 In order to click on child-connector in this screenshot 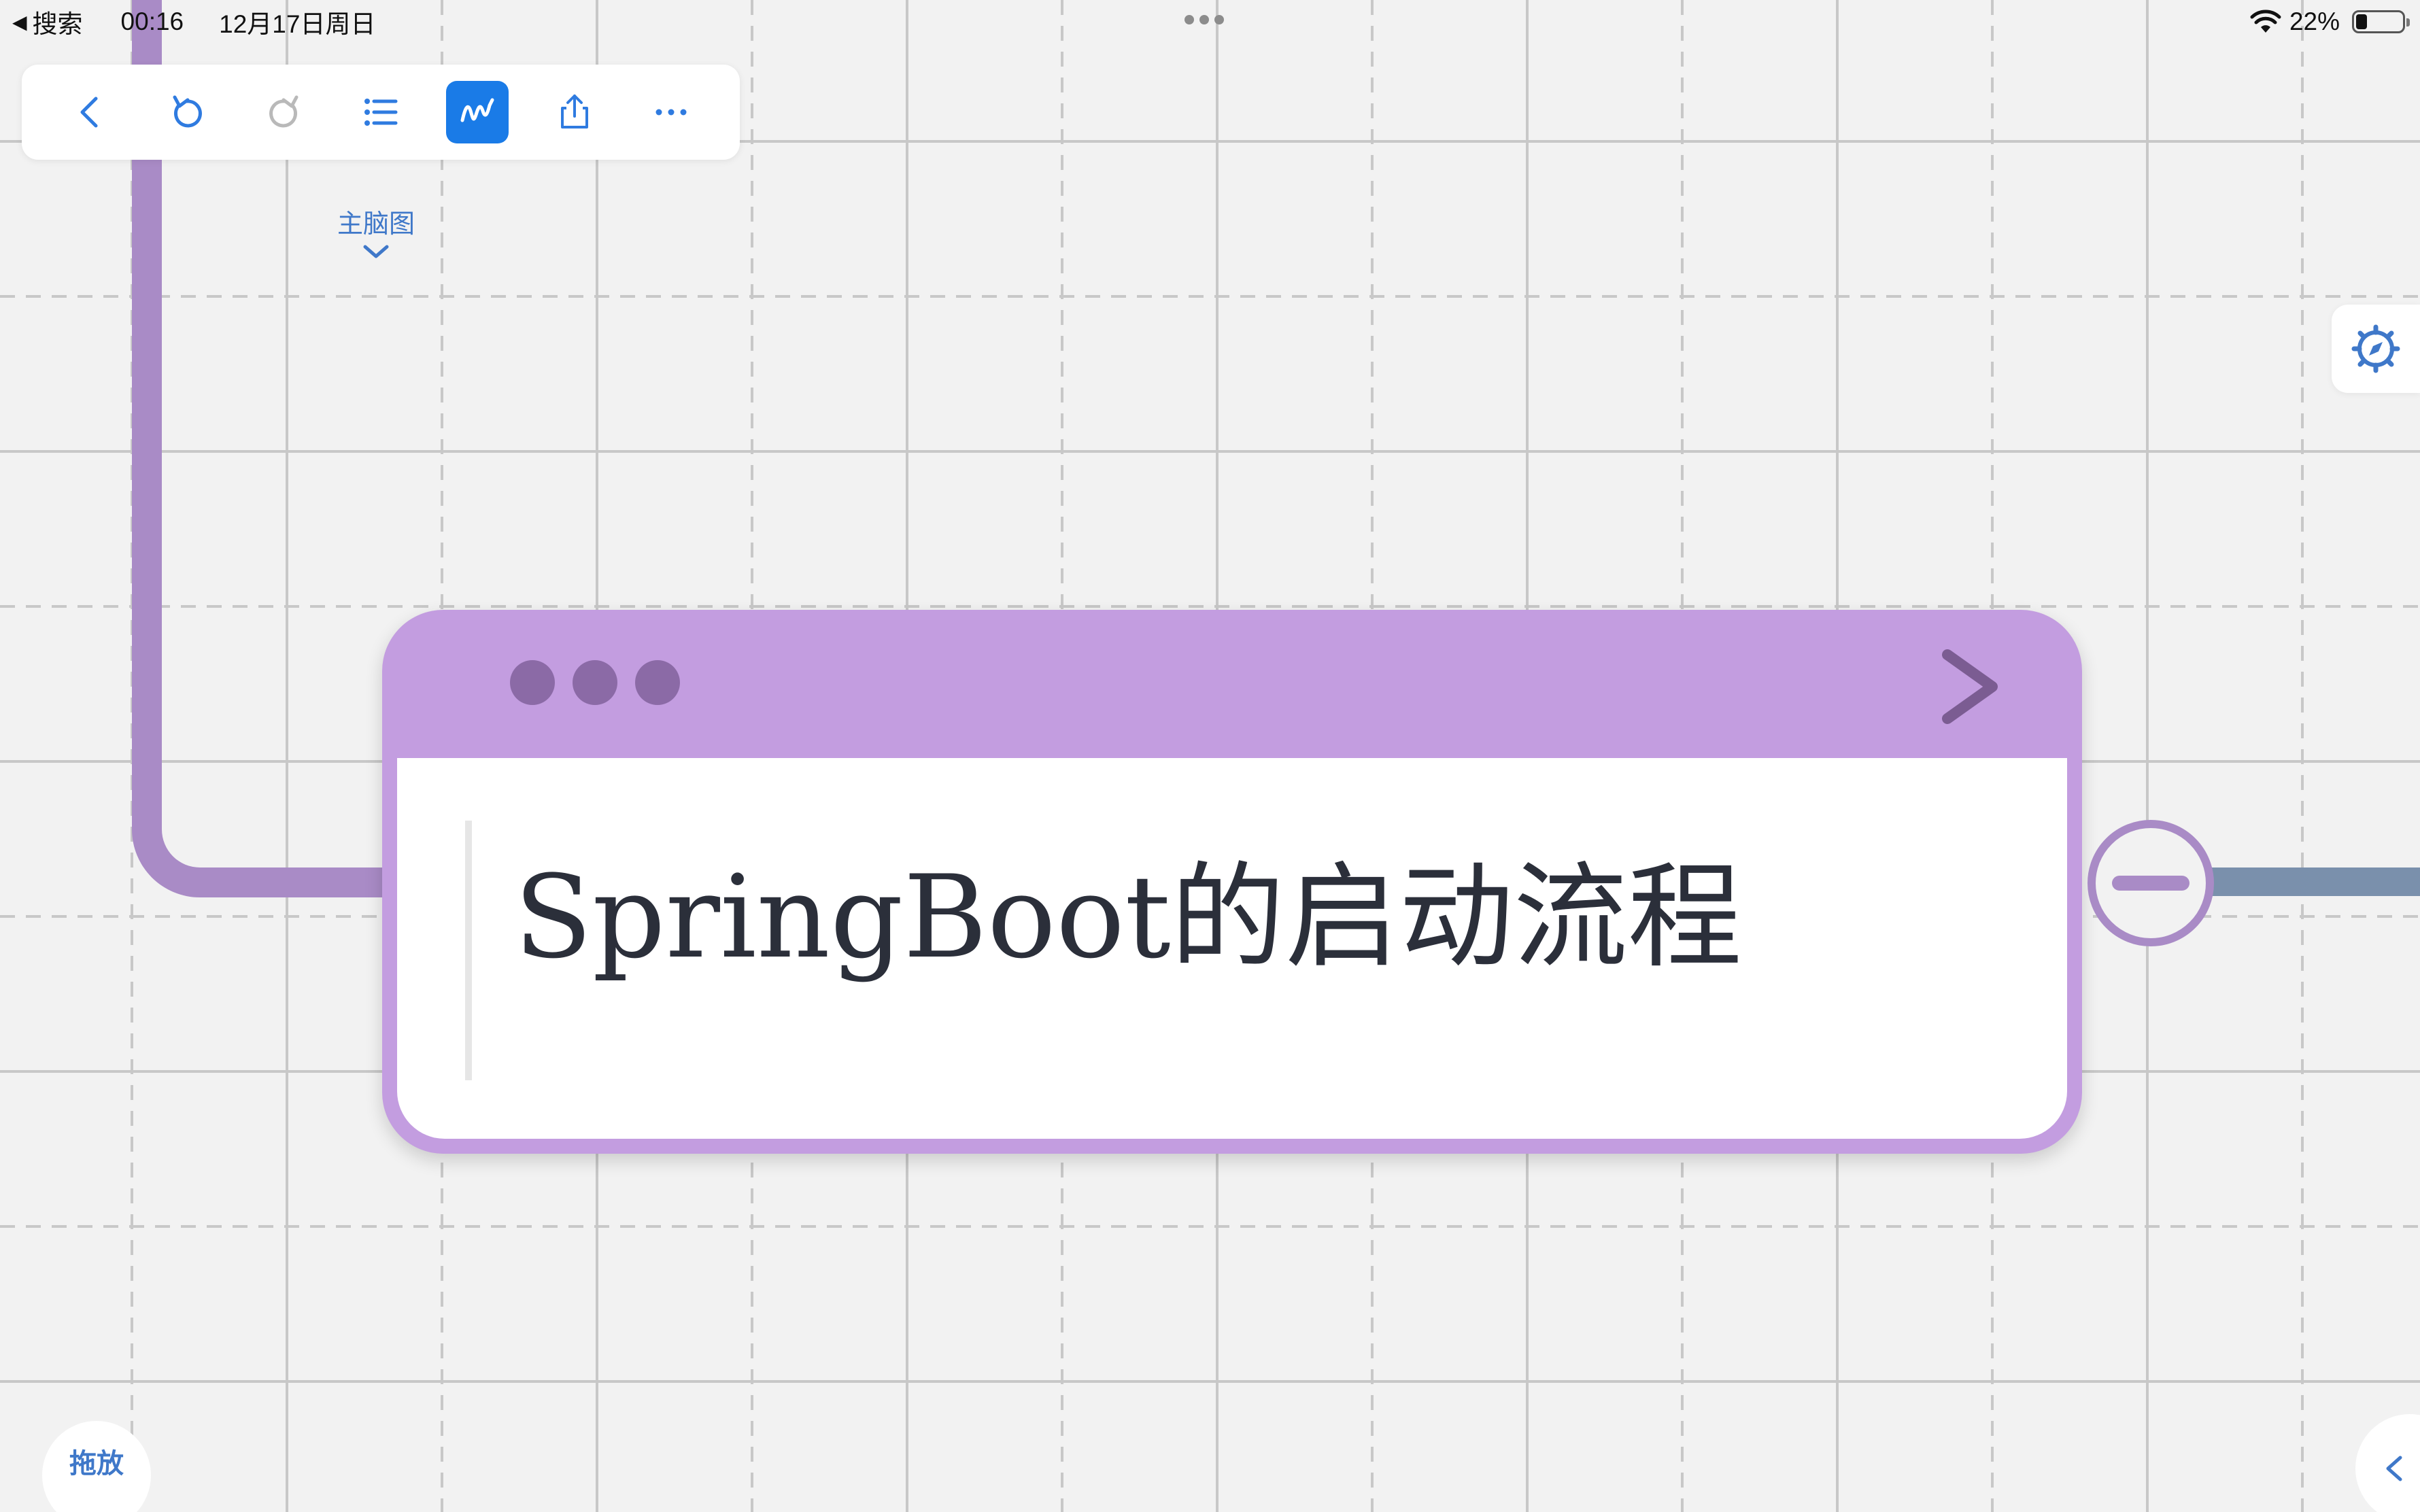, I will do `click(2315, 881)`.